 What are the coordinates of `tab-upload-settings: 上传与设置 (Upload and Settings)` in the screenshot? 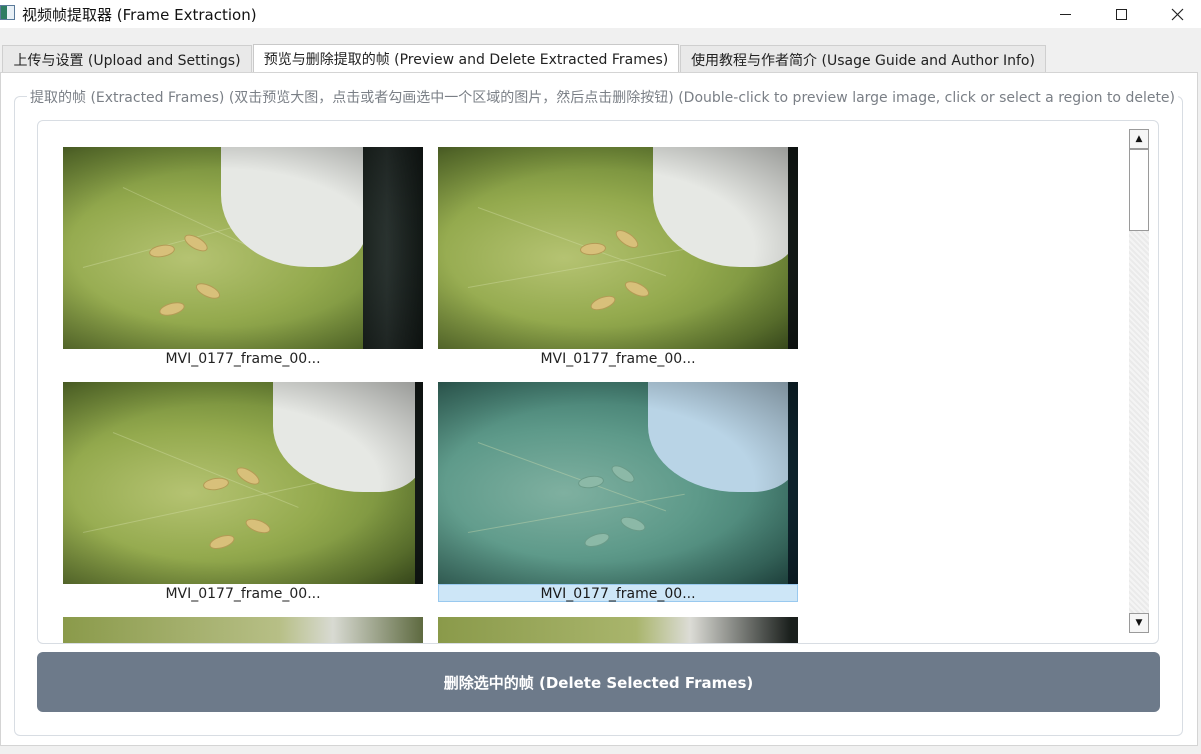 It's located at (127, 59).